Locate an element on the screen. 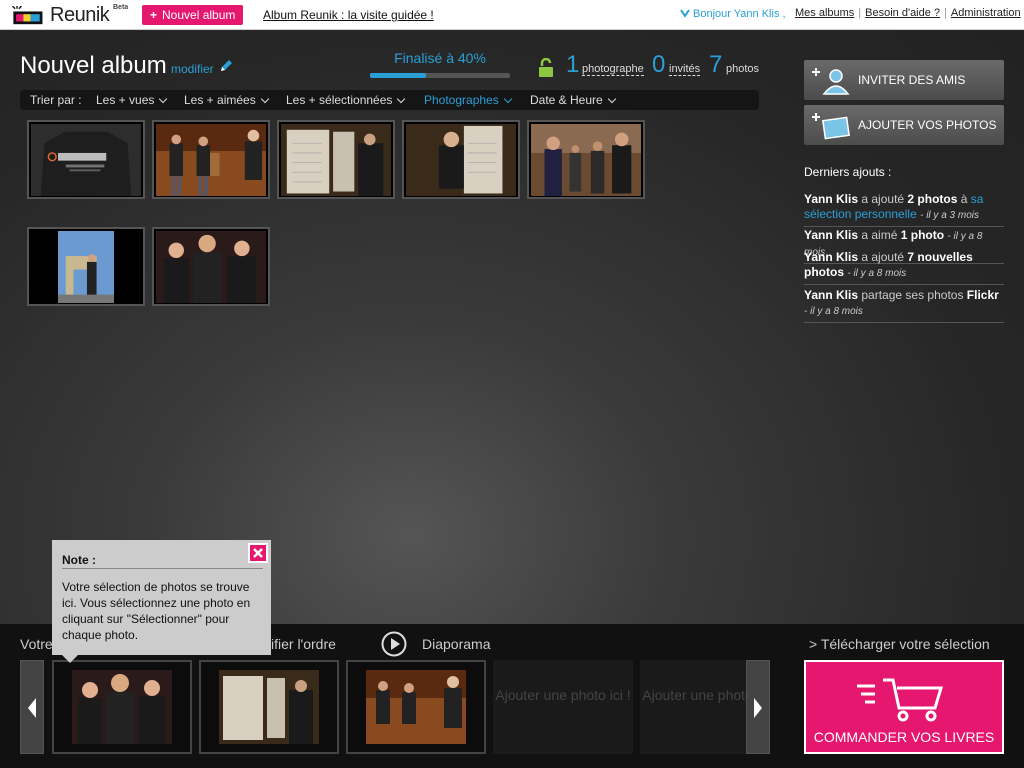  previous-button is located at coordinates (32, 707).